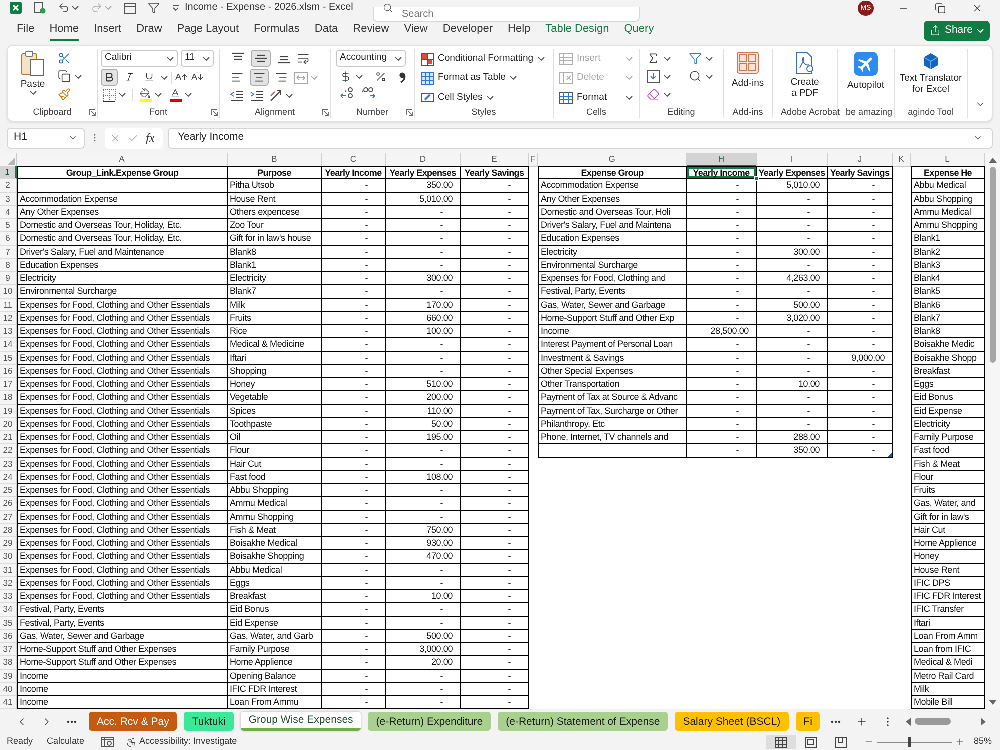 This screenshot has height=750, width=1000. Describe the element at coordinates (8, 451) in the screenshot. I see `row-header: 22` at that location.